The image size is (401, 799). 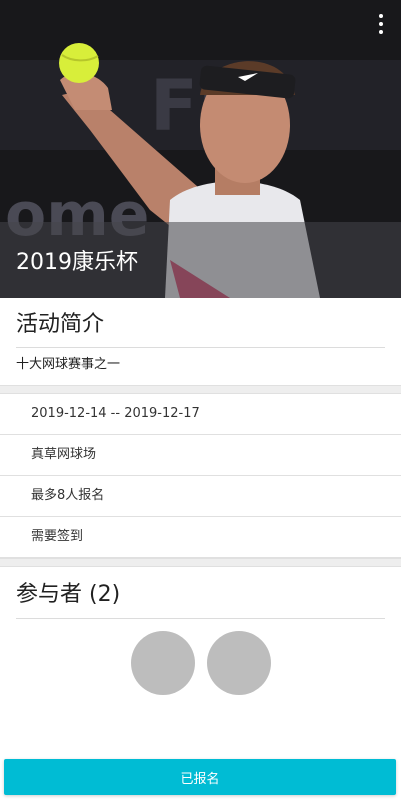 What do you see at coordinates (77, 262) in the screenshot?
I see `event-title: 2019康乐杯` at bounding box center [77, 262].